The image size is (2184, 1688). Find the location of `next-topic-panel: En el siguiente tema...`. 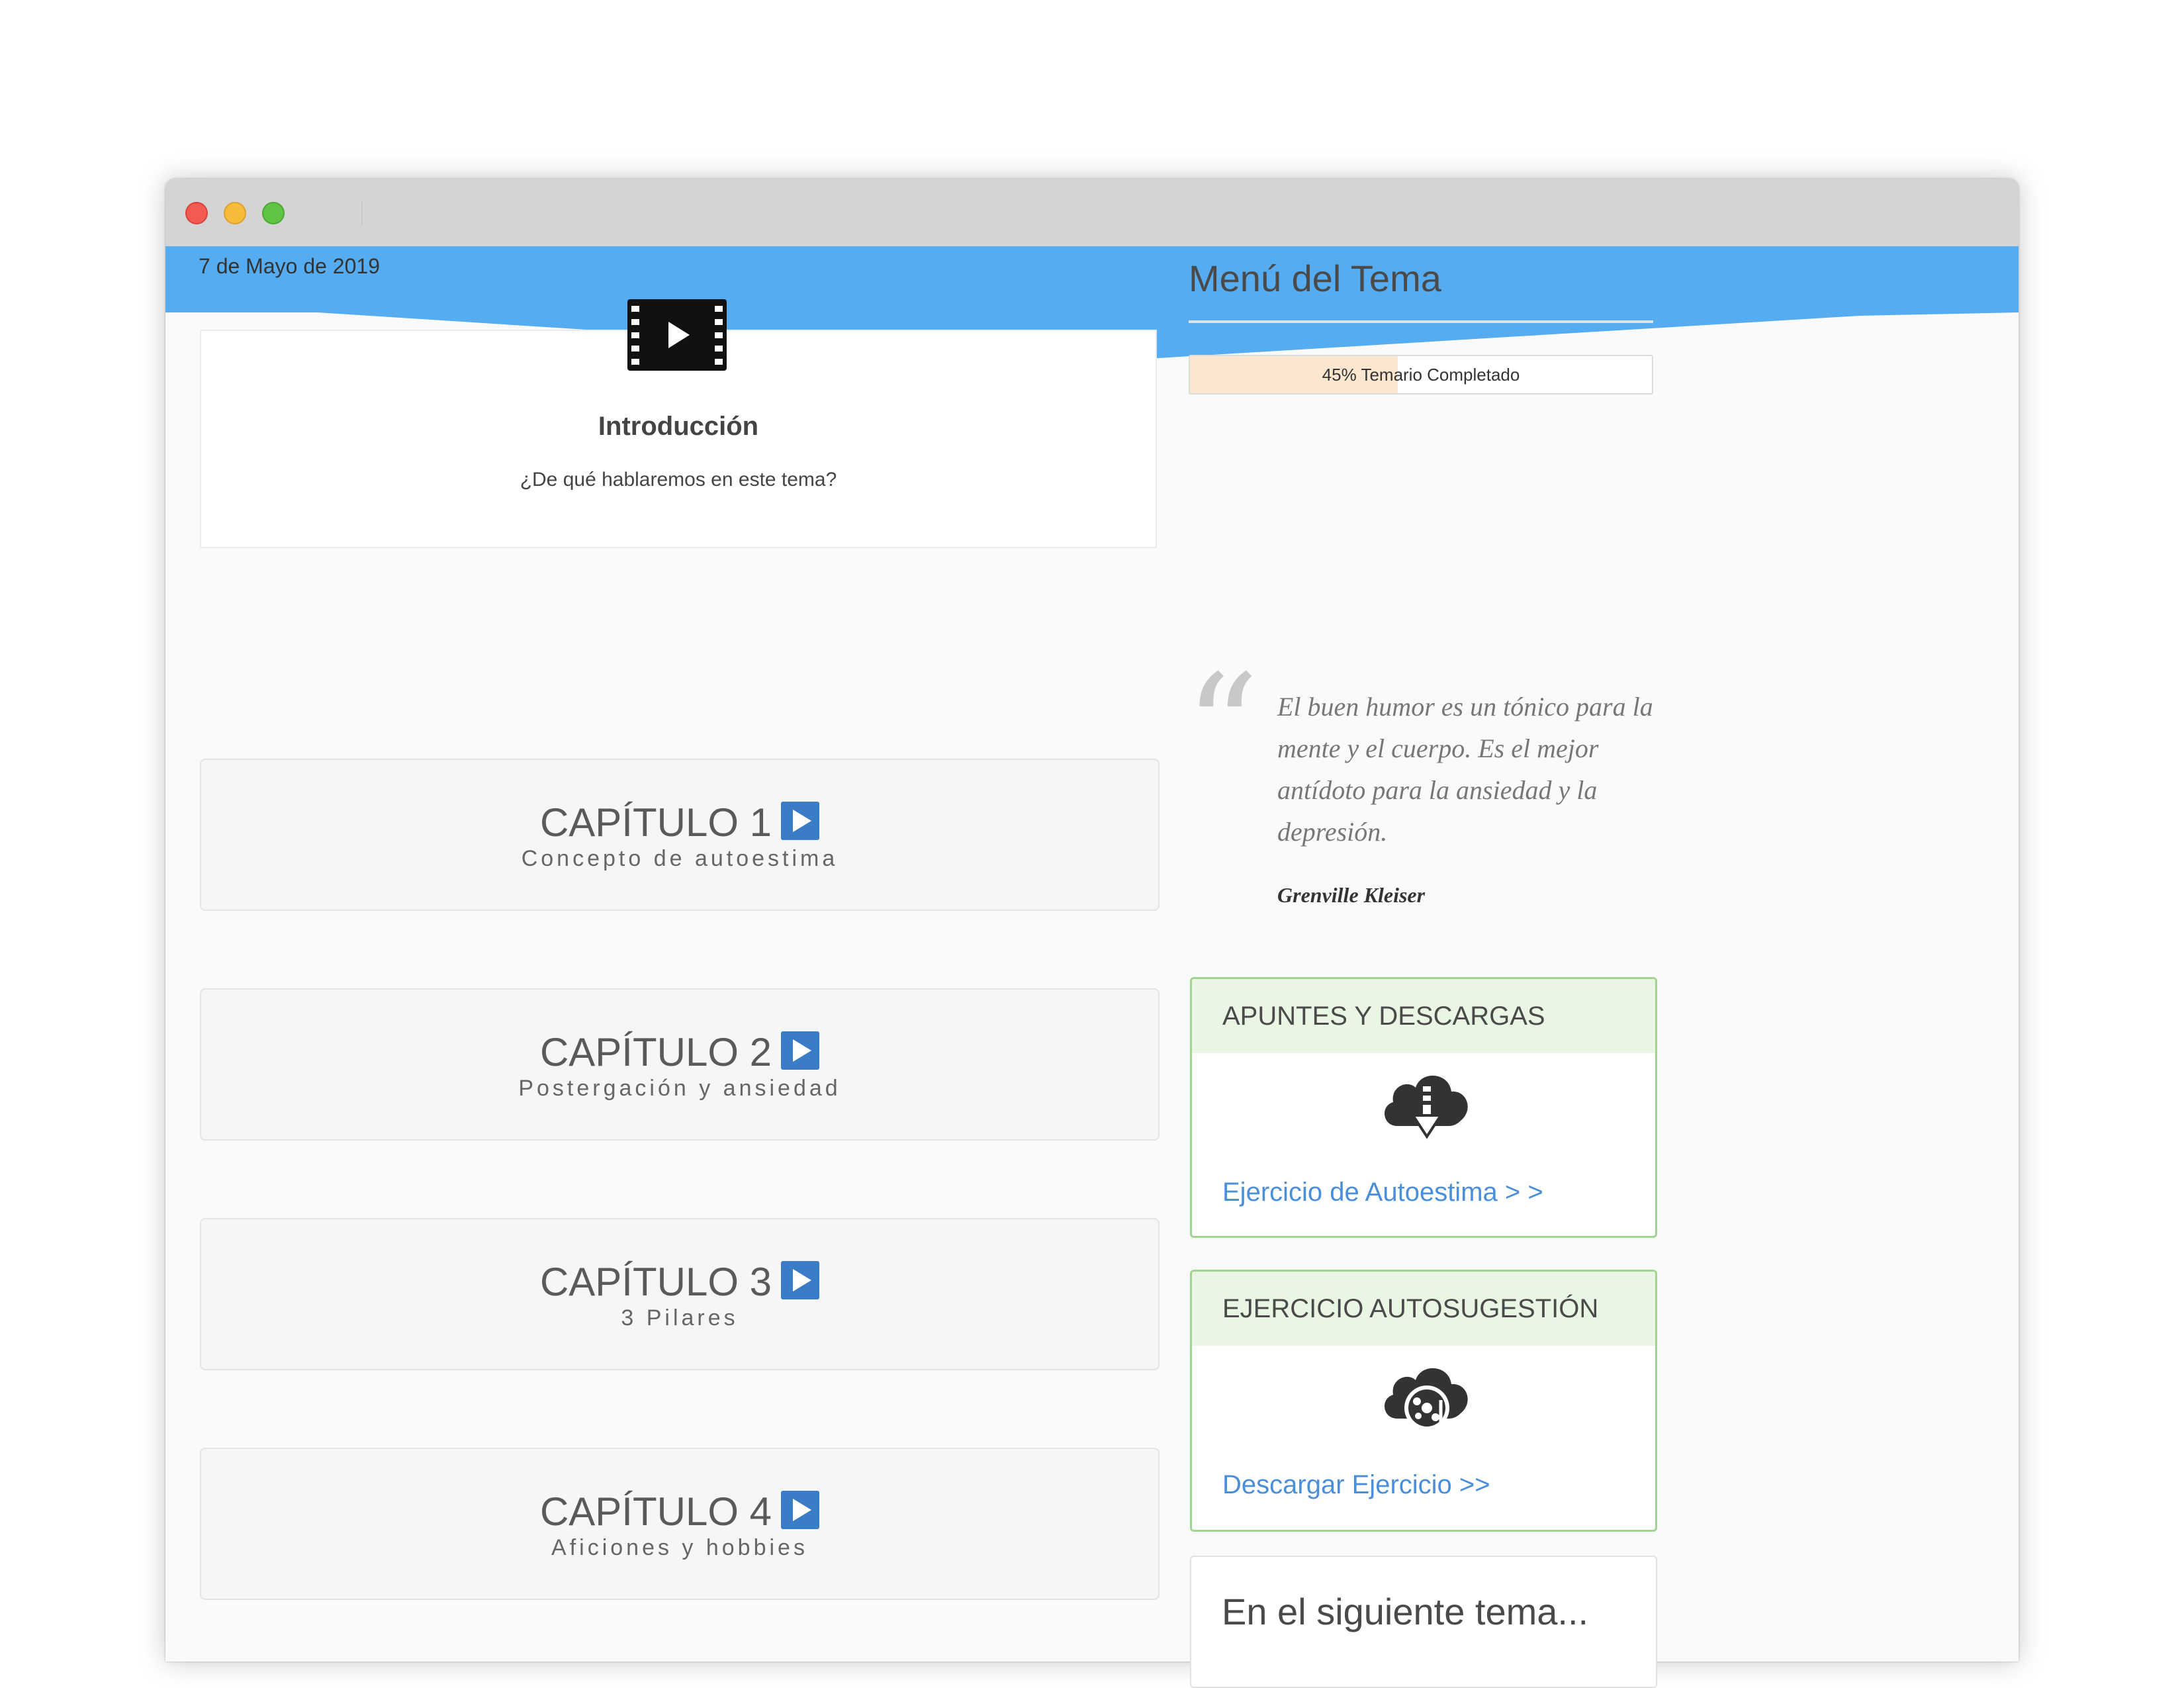

next-topic-panel: En el siguiente tema... is located at coordinates (1423, 1622).